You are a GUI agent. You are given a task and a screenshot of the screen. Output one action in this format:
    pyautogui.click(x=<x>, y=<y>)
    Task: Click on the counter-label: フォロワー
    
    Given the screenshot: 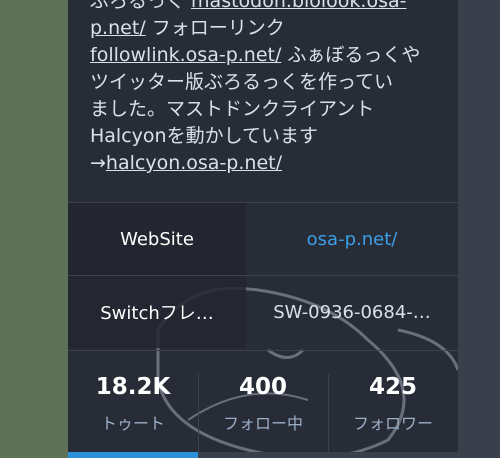 What is the action you would take?
    pyautogui.click(x=392, y=423)
    